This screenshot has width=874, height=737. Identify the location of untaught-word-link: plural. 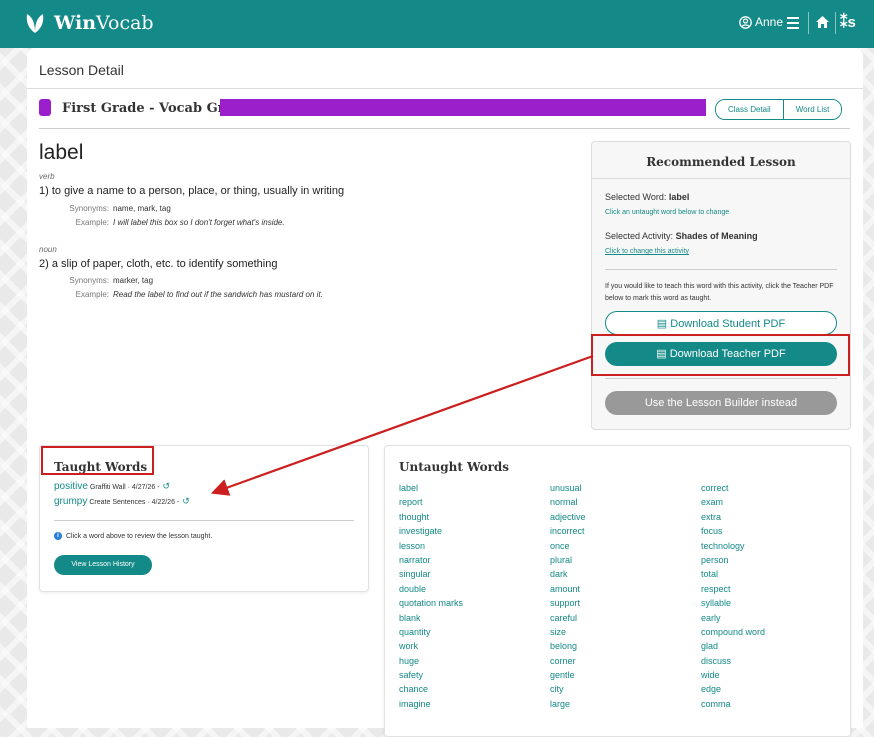
(568, 560).